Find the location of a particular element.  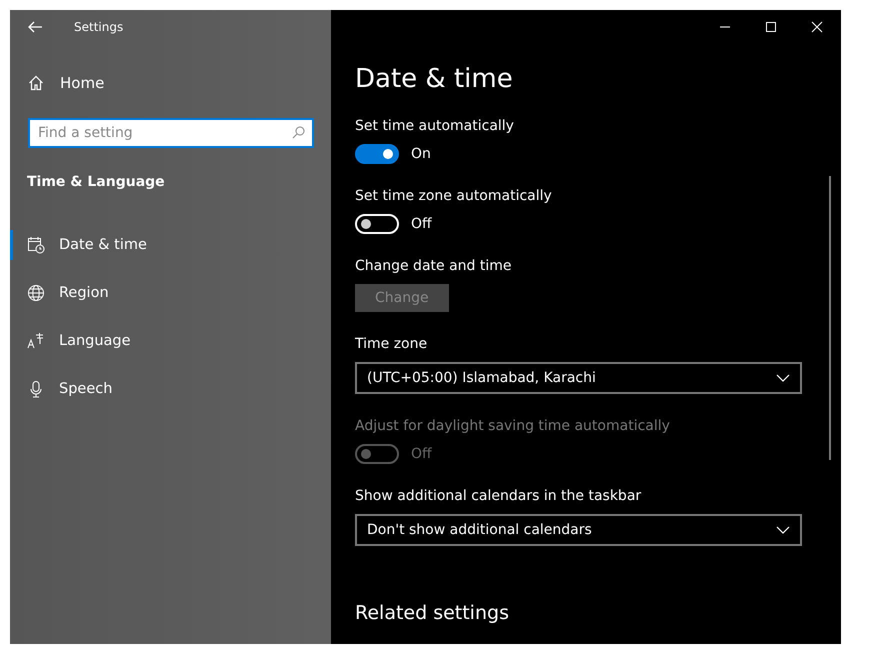

language-icon is located at coordinates (36, 341).